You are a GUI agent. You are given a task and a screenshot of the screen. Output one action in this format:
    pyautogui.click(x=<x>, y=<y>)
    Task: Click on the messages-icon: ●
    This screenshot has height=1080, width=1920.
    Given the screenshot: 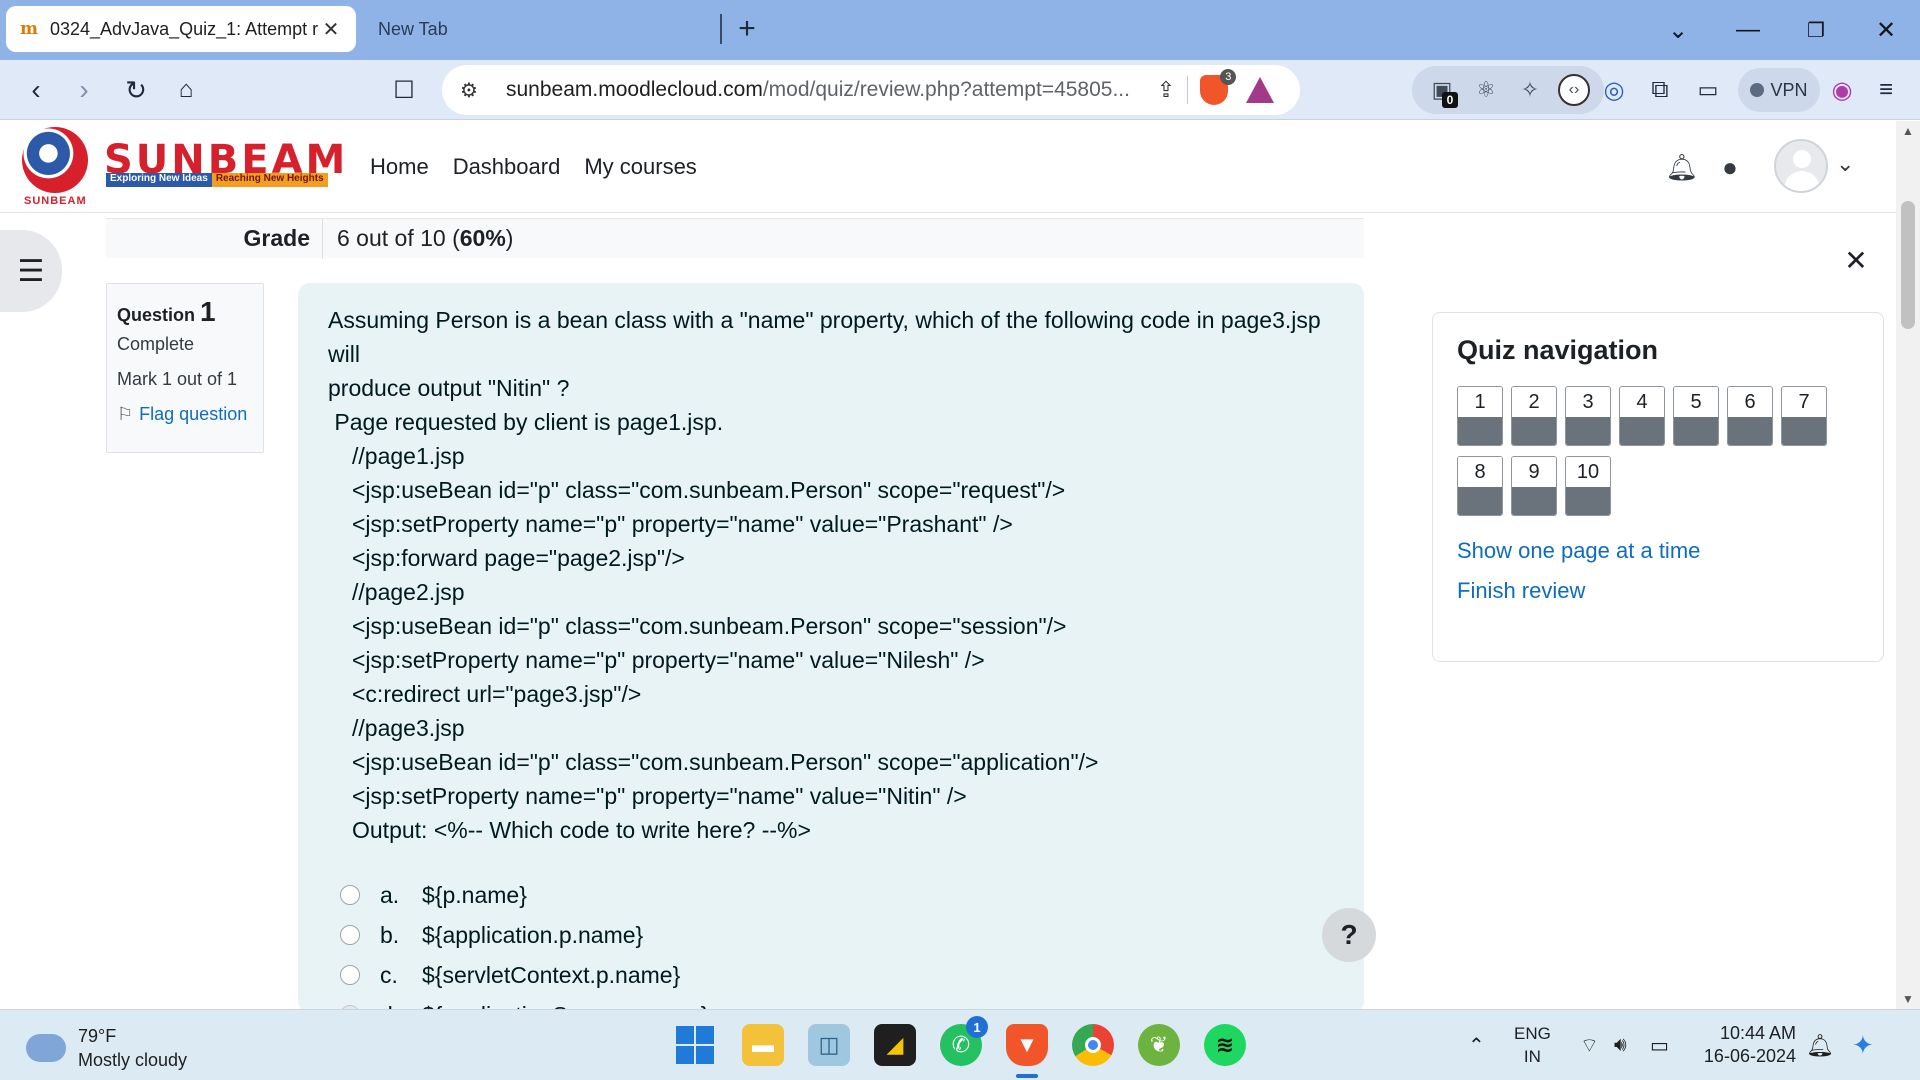 What is the action you would take?
    pyautogui.click(x=1730, y=167)
    